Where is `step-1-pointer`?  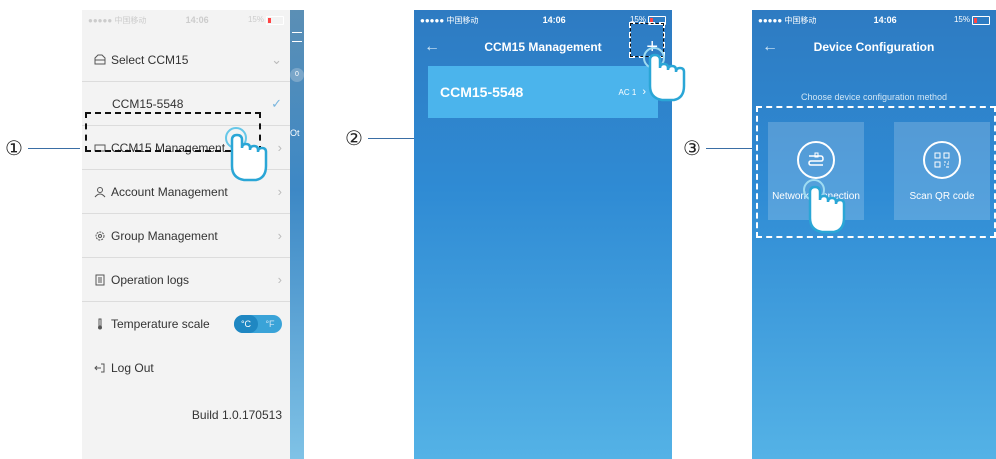
step-1-pointer is located at coordinates (54, 148).